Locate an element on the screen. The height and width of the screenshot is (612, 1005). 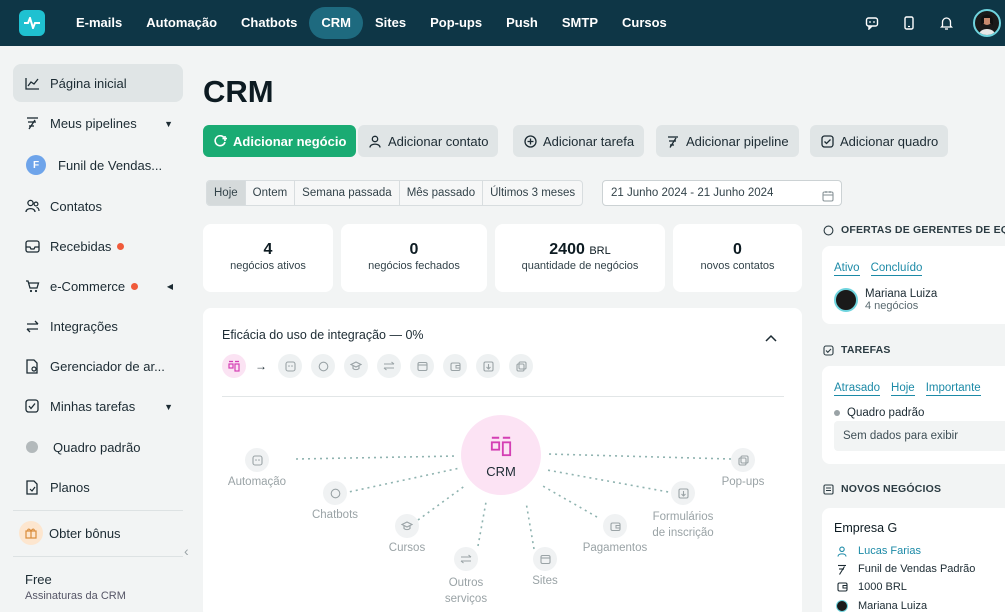
nav-popups: Pop-ups is located at coordinates (456, 23).